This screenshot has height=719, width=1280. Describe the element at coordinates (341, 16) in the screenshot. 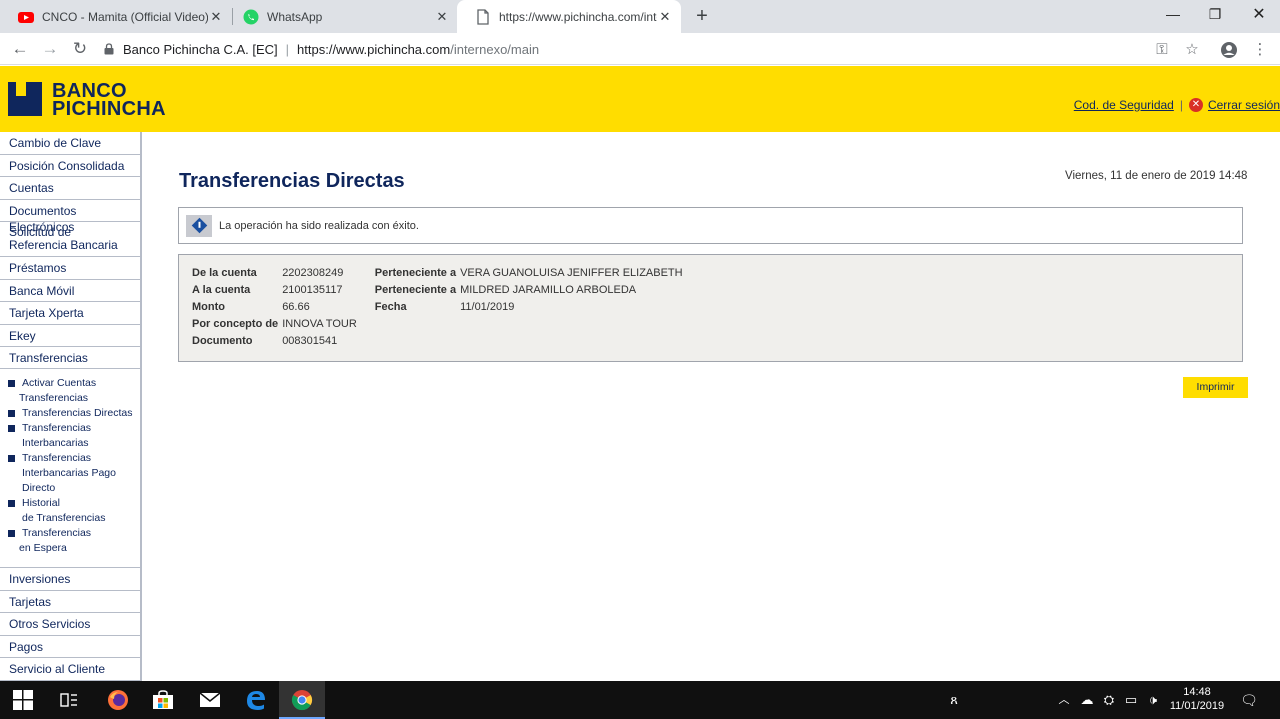

I see `tab-whatsapp: WhatsApp ✕` at that location.